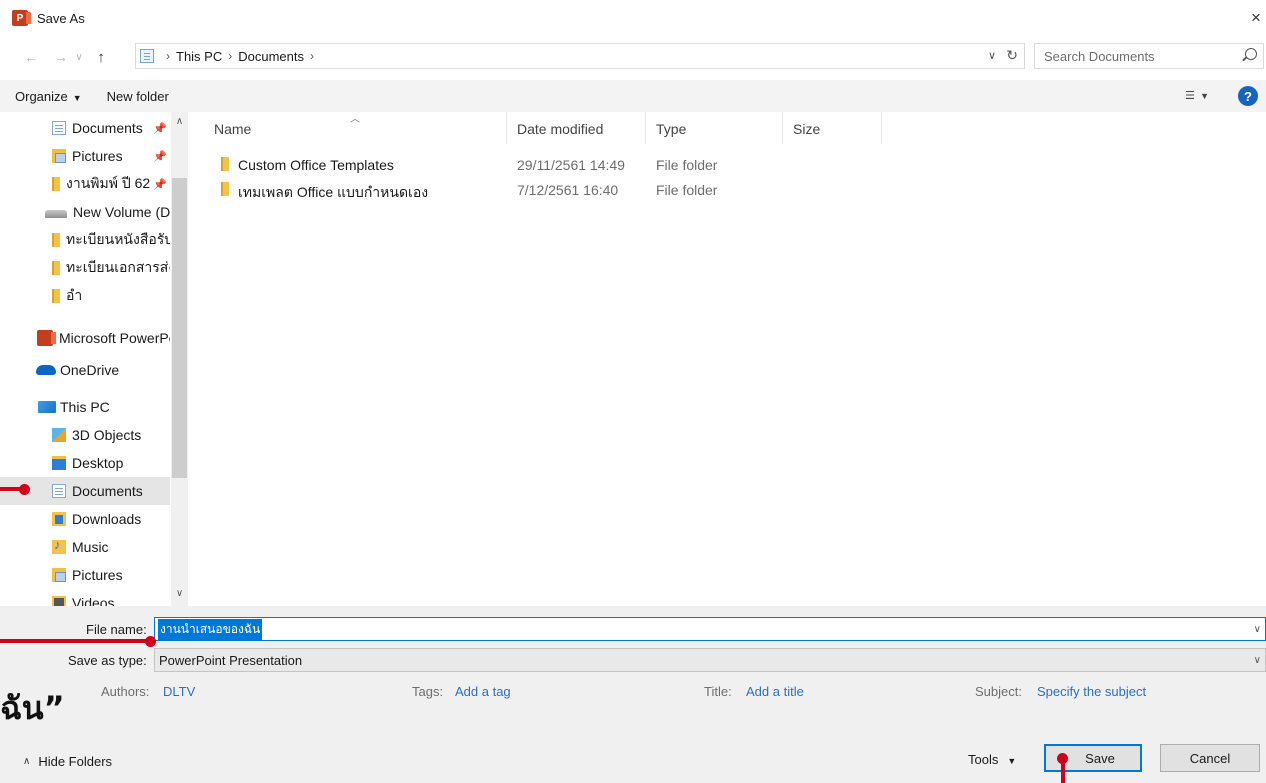 The image size is (1266, 783). I want to click on nav-item-quick-documents: Documents 📌, so click(85, 128).